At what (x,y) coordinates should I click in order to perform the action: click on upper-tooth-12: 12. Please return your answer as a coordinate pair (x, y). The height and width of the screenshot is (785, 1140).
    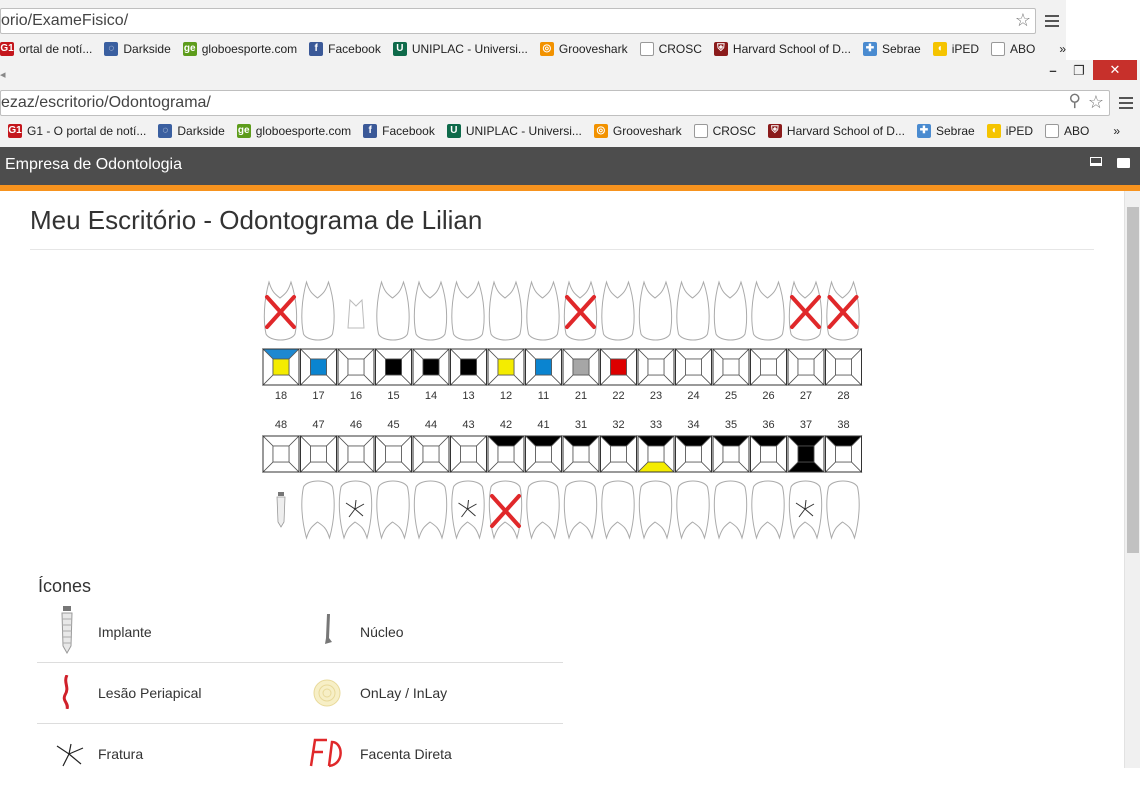
    Looking at the image, I should click on (506, 341).